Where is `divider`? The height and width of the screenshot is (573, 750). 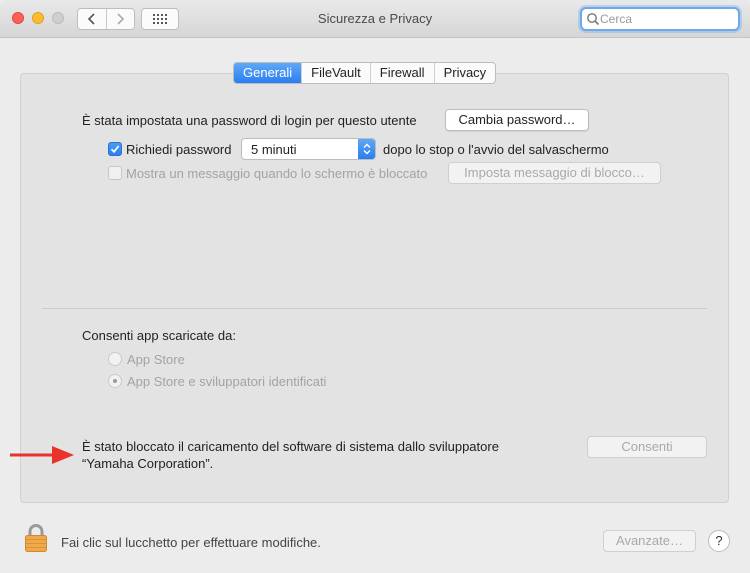 divider is located at coordinates (374, 308).